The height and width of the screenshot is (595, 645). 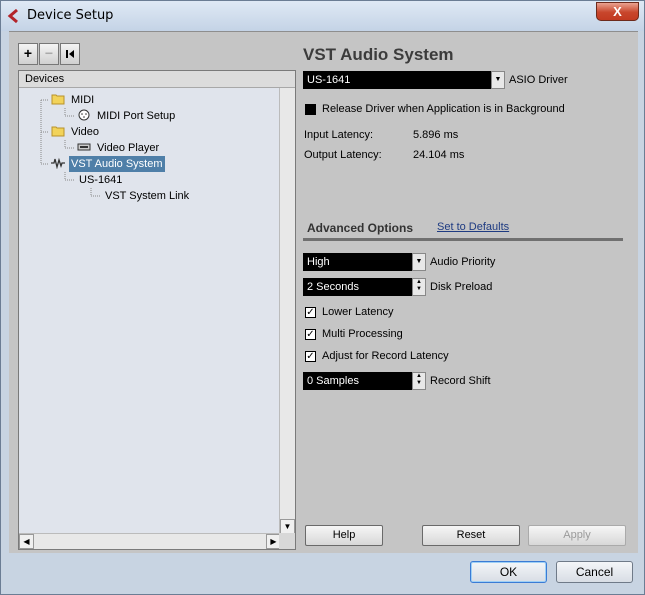 I want to click on tree-item-label: Video, so click(x=85, y=132).